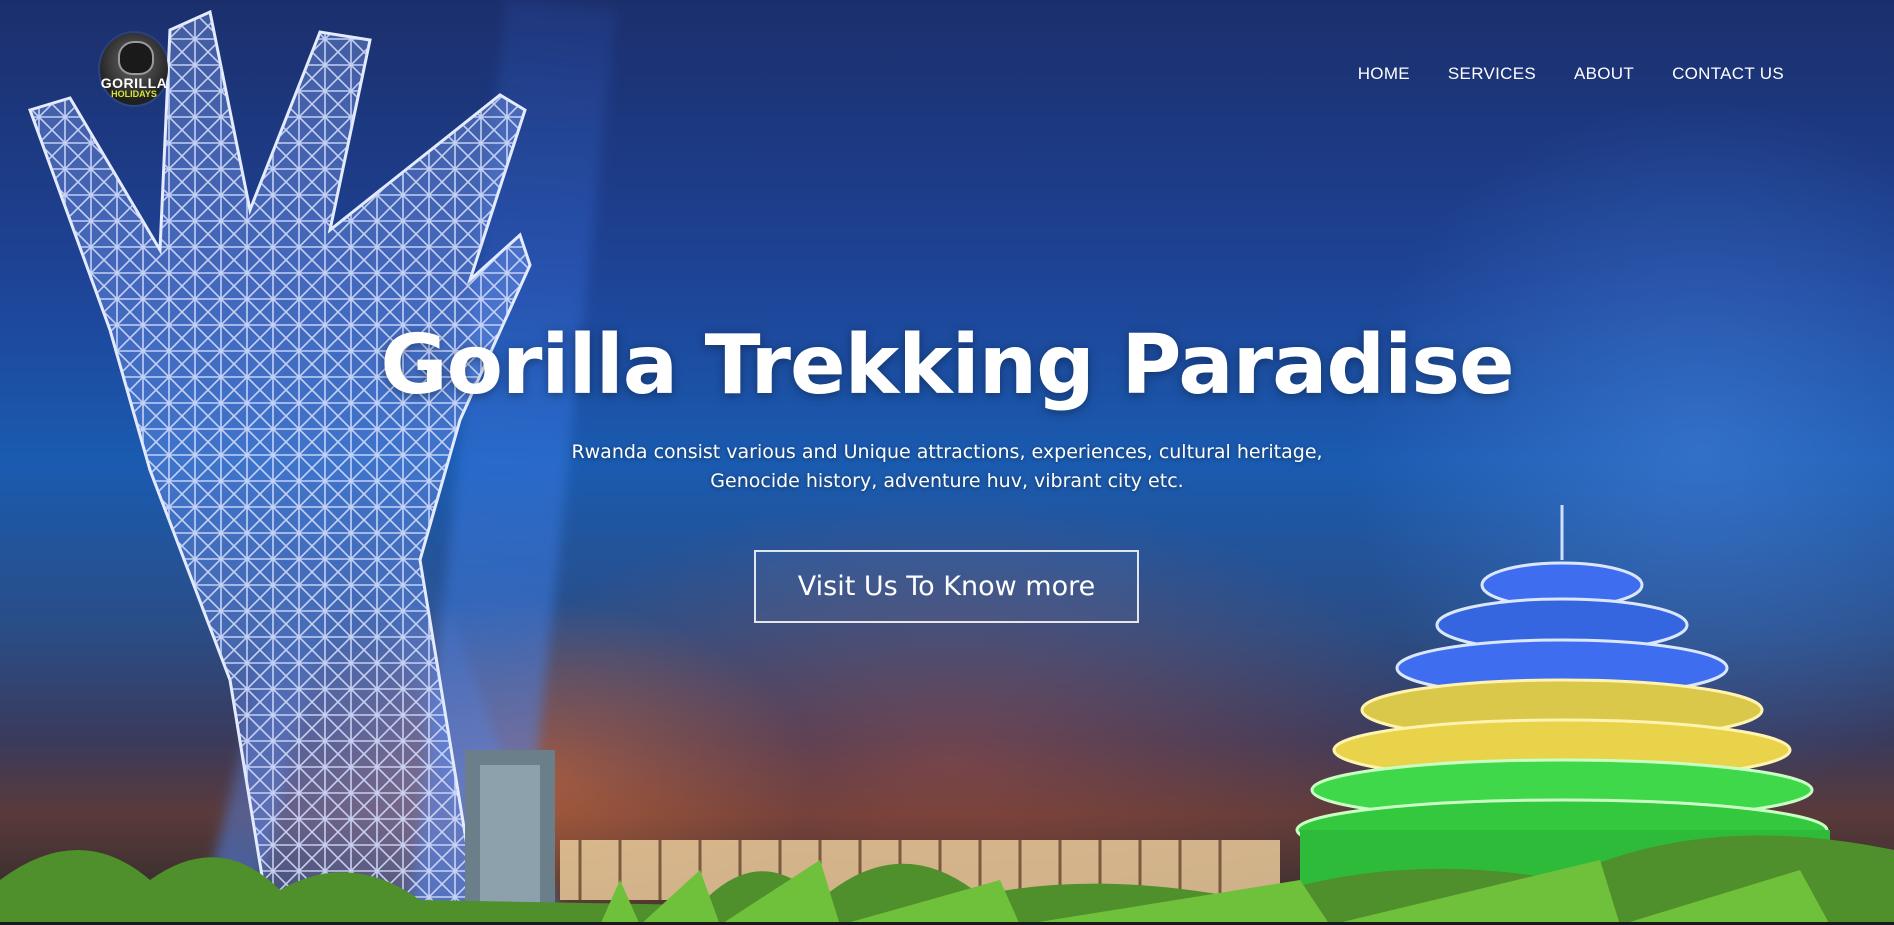  Describe the element at coordinates (1384, 74) in the screenshot. I see `nav-home: HOME` at that location.